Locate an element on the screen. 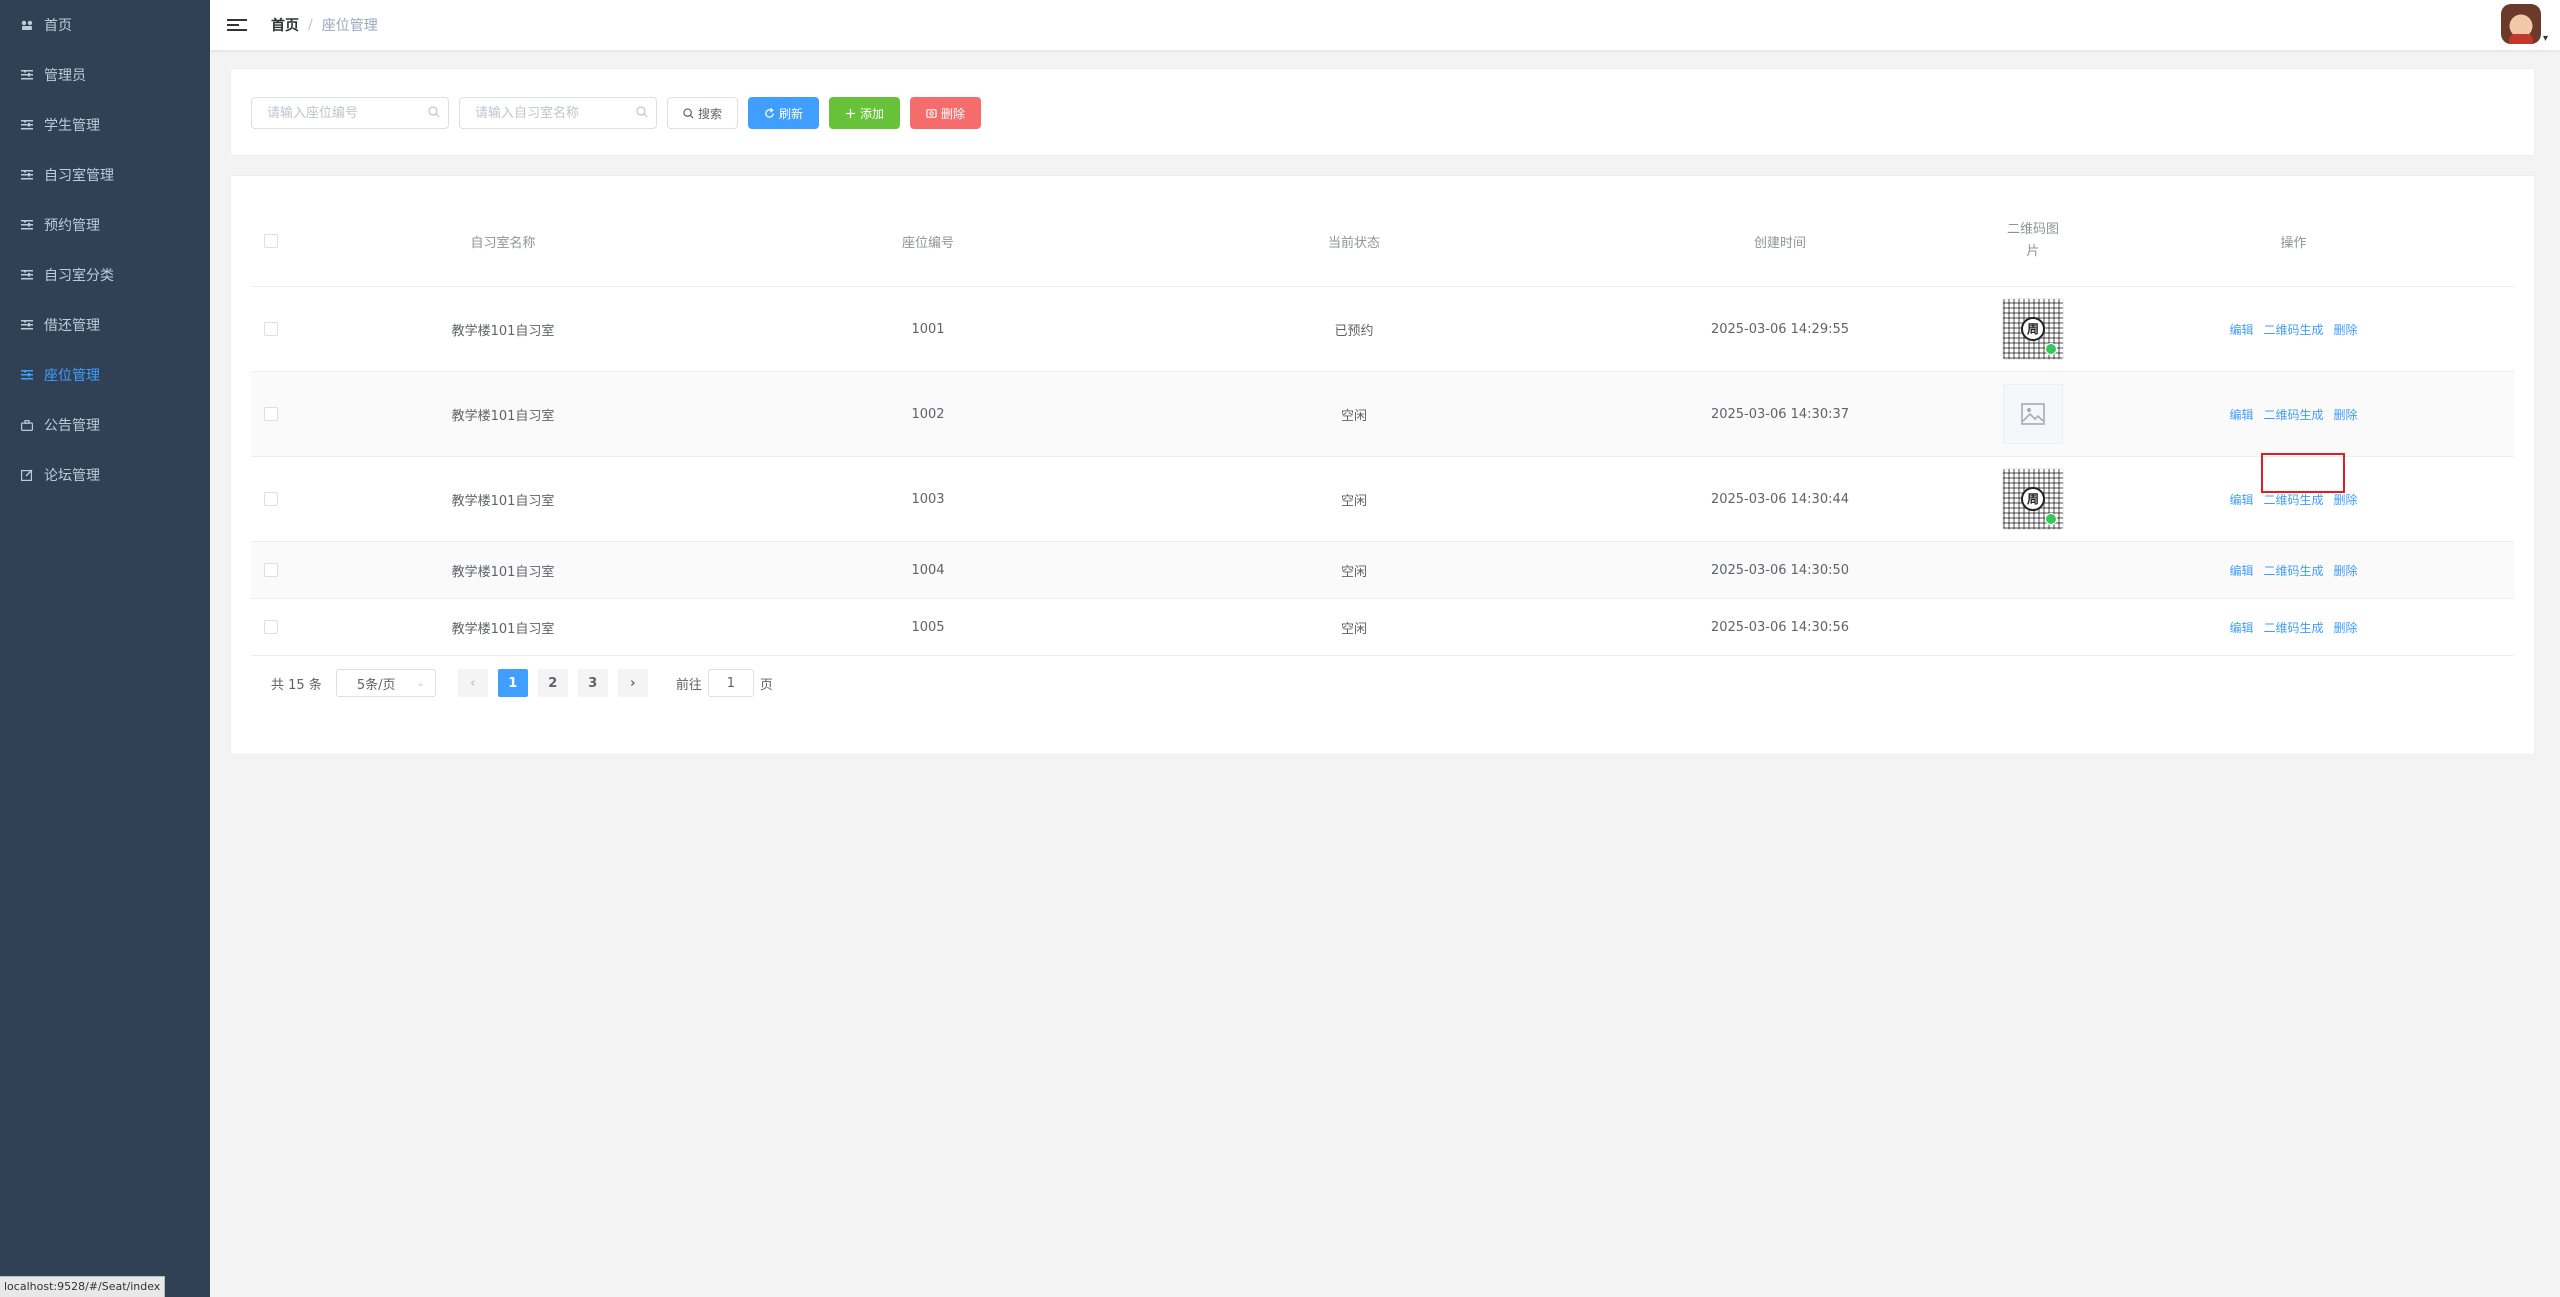 The image size is (2560, 1297). sidebar-item-announcements: 公告管理 is located at coordinates (105, 425).